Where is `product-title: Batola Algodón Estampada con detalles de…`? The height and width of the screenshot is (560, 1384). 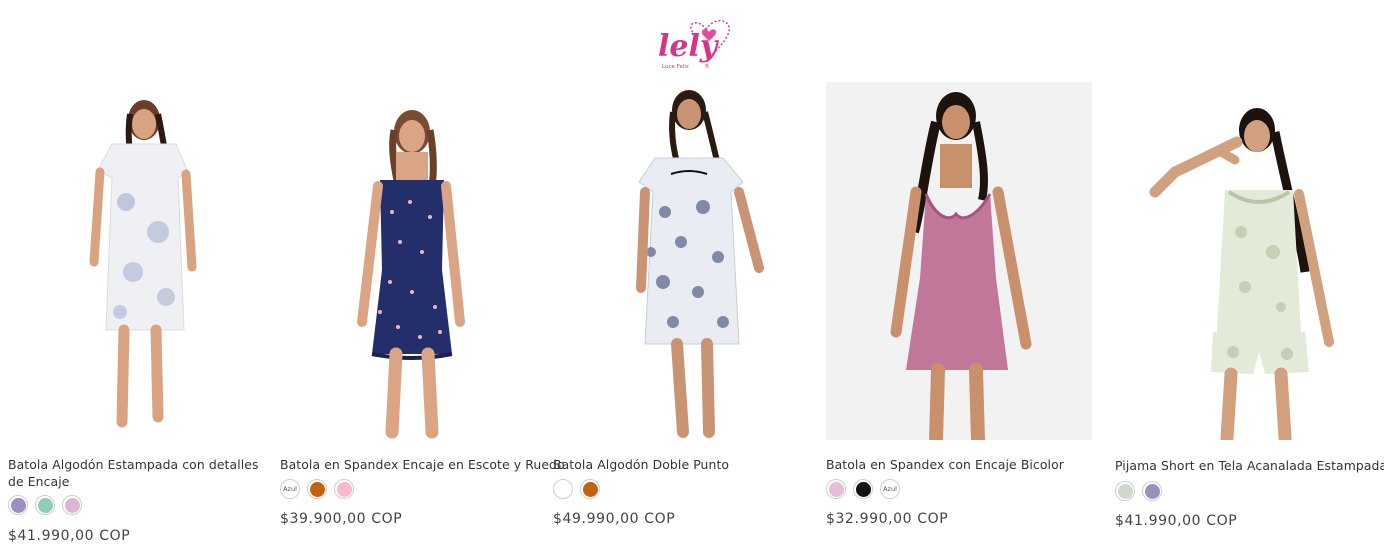 product-title: Batola Algodón Estampada con detalles de… is located at coordinates (137, 473).